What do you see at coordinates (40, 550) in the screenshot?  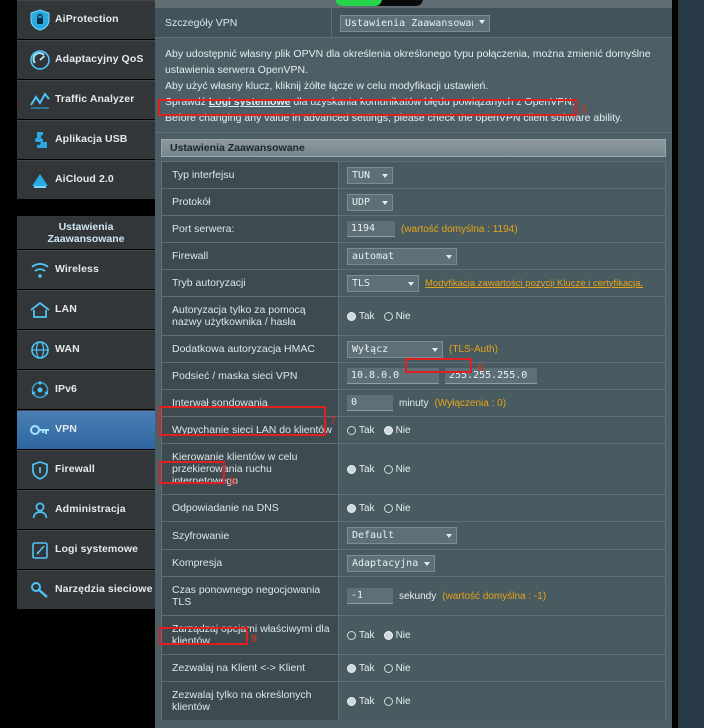 I see `log-pencil-icon` at bounding box center [40, 550].